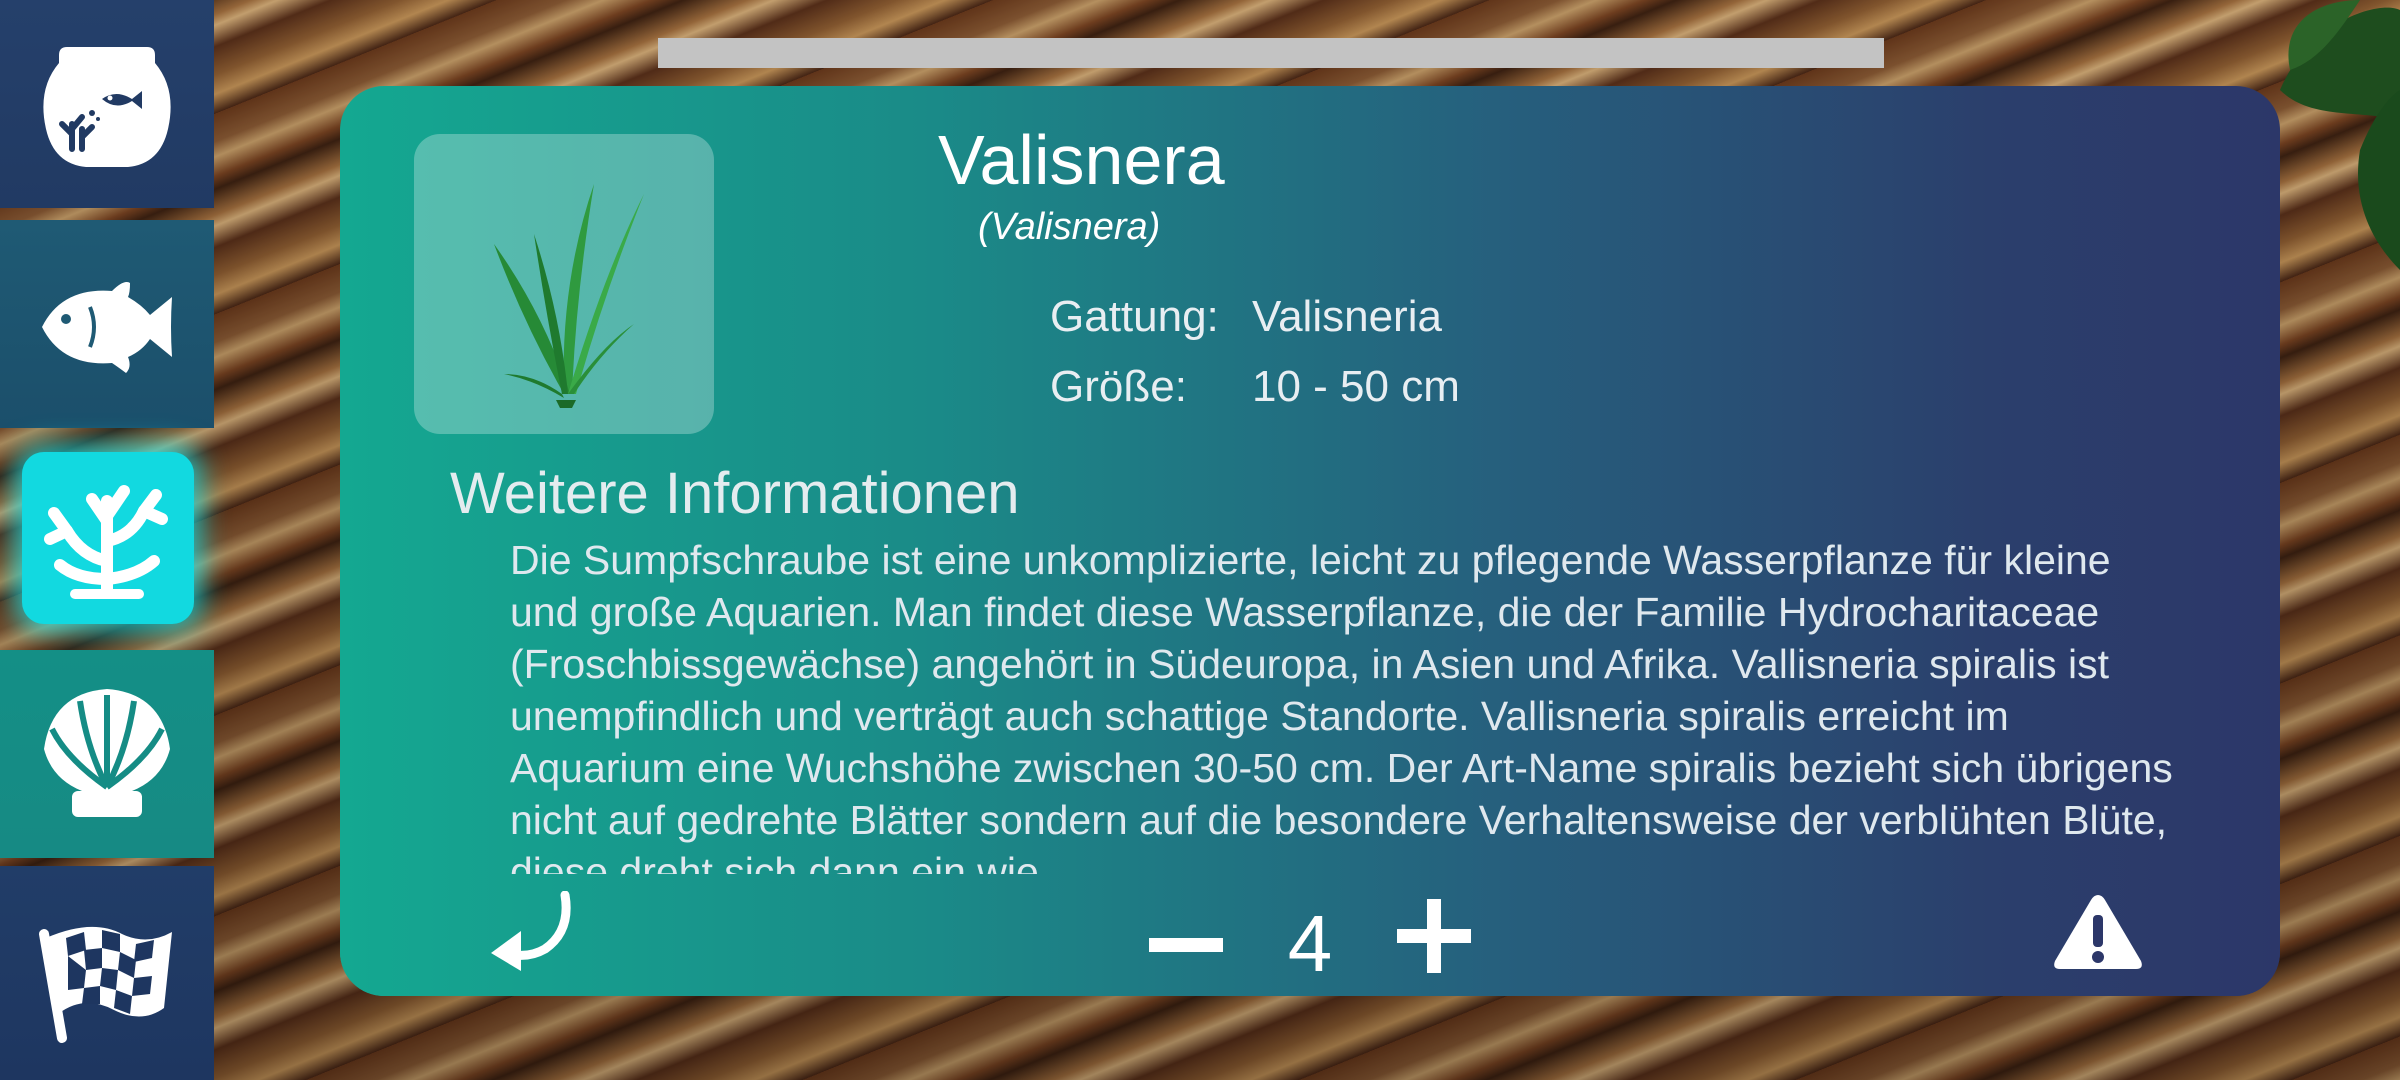 This screenshot has width=2400, height=1080. Describe the element at coordinates (1356, 386) in the screenshot. I see `size-value: 10 - 50 cm` at that location.